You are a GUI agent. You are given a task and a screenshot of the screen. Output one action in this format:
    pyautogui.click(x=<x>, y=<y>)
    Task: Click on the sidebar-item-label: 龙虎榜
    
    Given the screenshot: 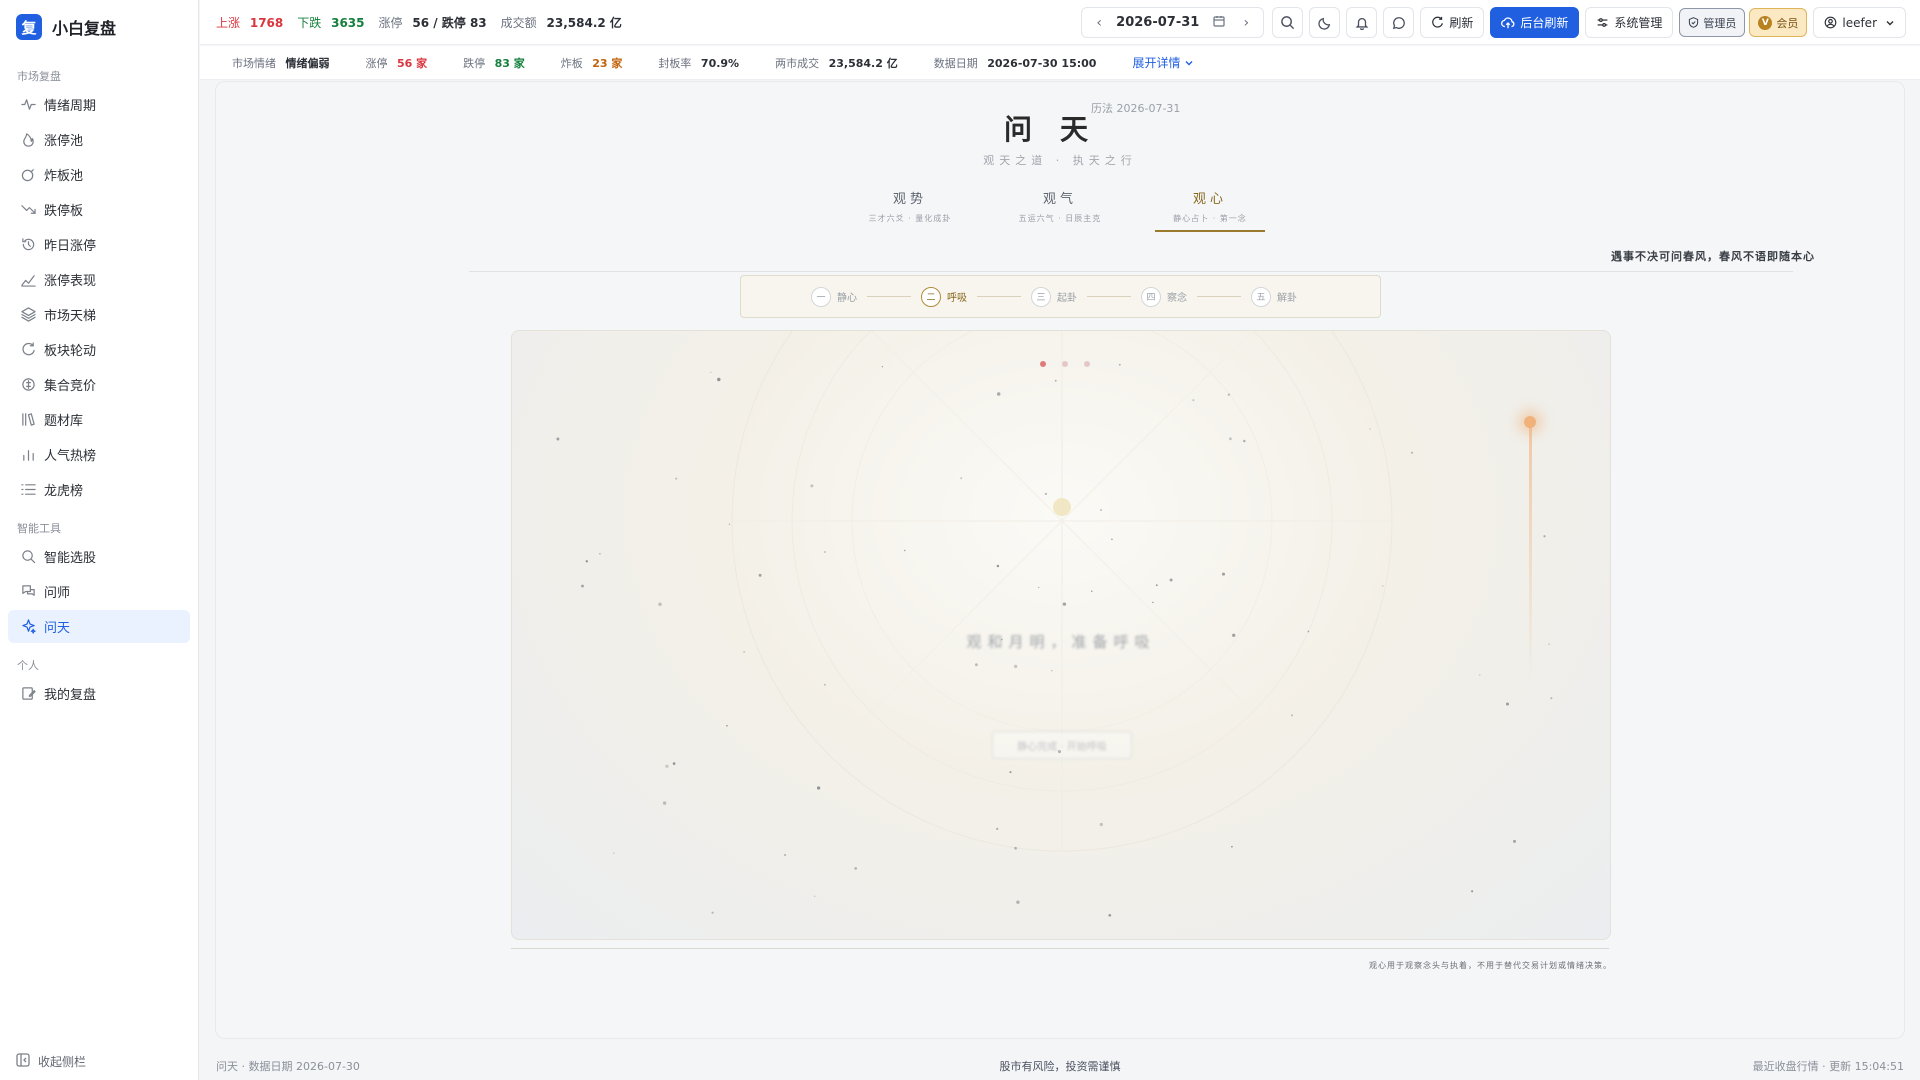 What is the action you would take?
    pyautogui.click(x=64, y=491)
    